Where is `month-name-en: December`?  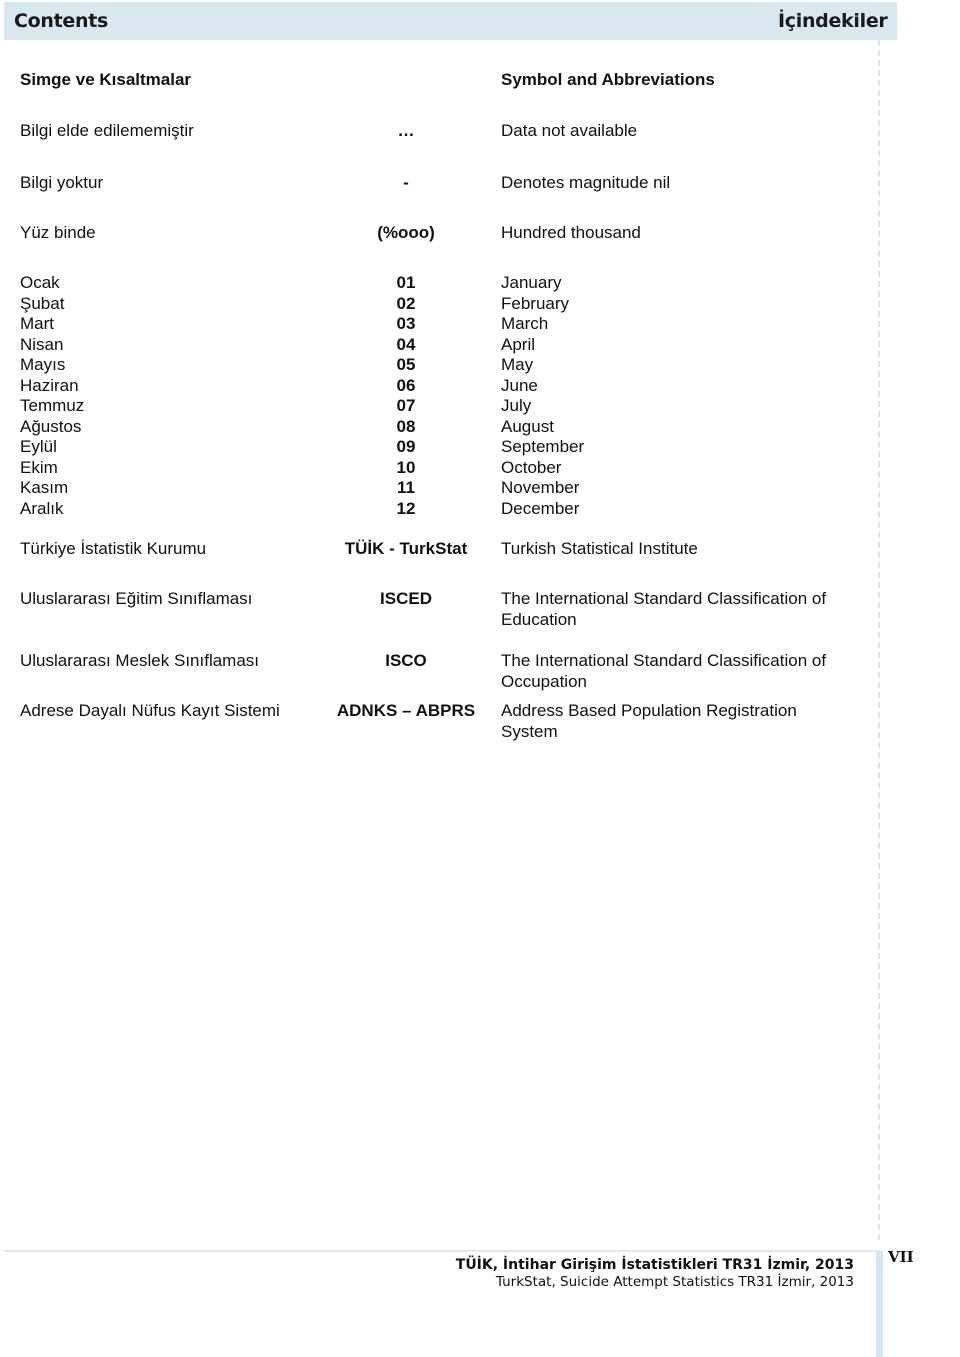 month-name-en: December is located at coordinates (540, 508).